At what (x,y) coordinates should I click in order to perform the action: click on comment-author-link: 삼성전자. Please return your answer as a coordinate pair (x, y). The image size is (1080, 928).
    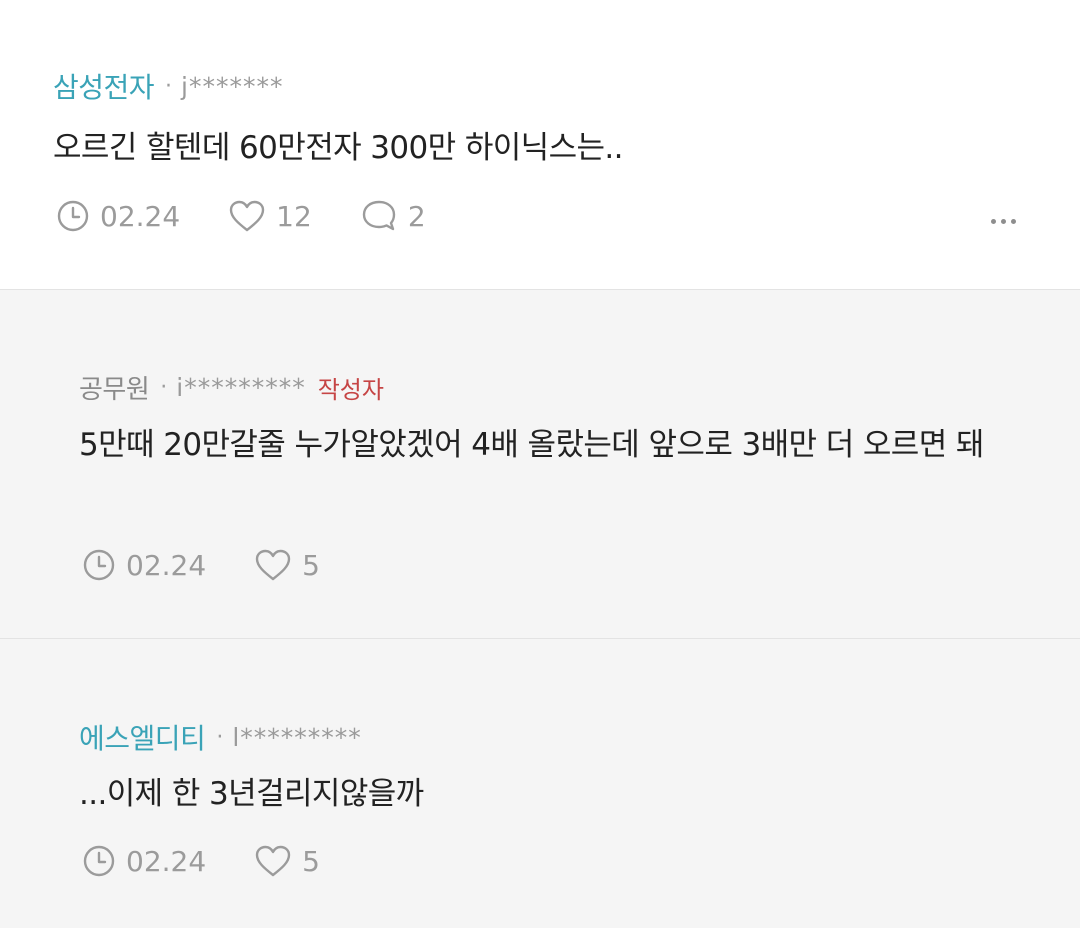
    Looking at the image, I should click on (104, 86).